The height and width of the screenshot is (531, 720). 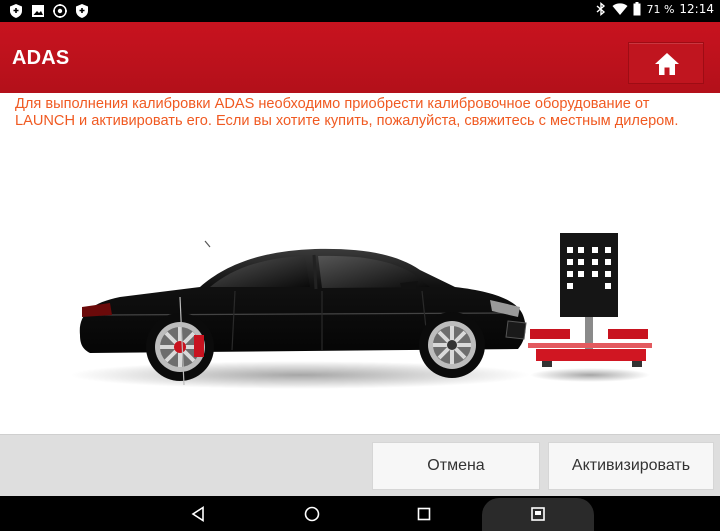 What do you see at coordinates (360, 11) in the screenshot?
I see `status-bar: 71 % 12:14` at bounding box center [360, 11].